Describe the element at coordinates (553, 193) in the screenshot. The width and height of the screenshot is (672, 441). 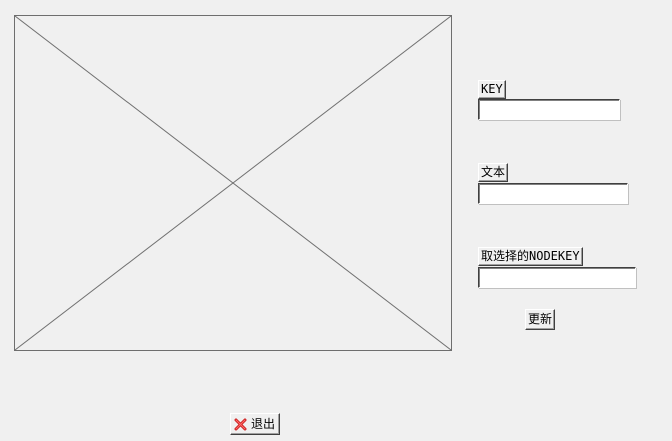
I see `text-input` at that location.